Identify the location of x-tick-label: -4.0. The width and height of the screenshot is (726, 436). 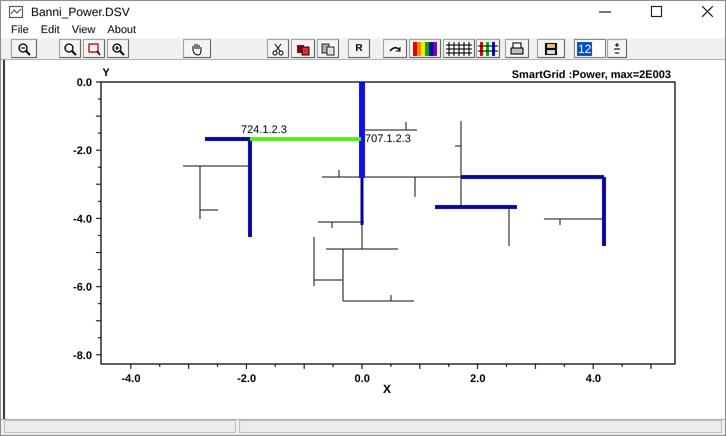
(131, 379).